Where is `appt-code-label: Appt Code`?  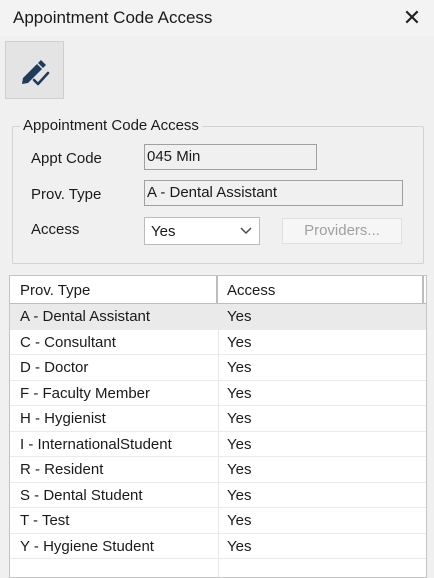
appt-code-label: Appt Code is located at coordinates (66, 158).